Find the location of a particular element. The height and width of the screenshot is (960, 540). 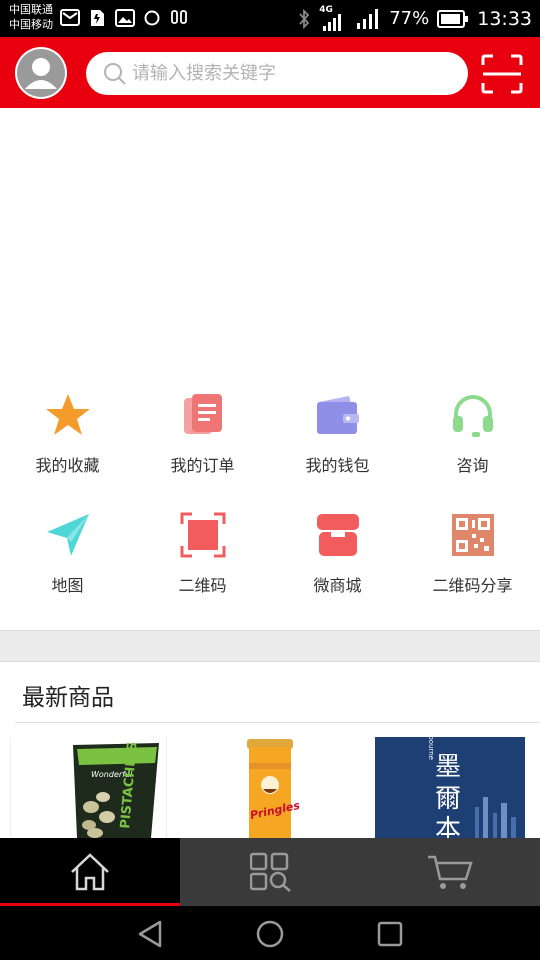

menu-qrcode-share: 二维码分享 is located at coordinates (472, 567).